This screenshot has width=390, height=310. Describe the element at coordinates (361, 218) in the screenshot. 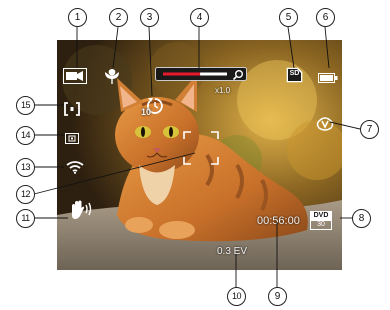

I see `callout-8: 8` at that location.